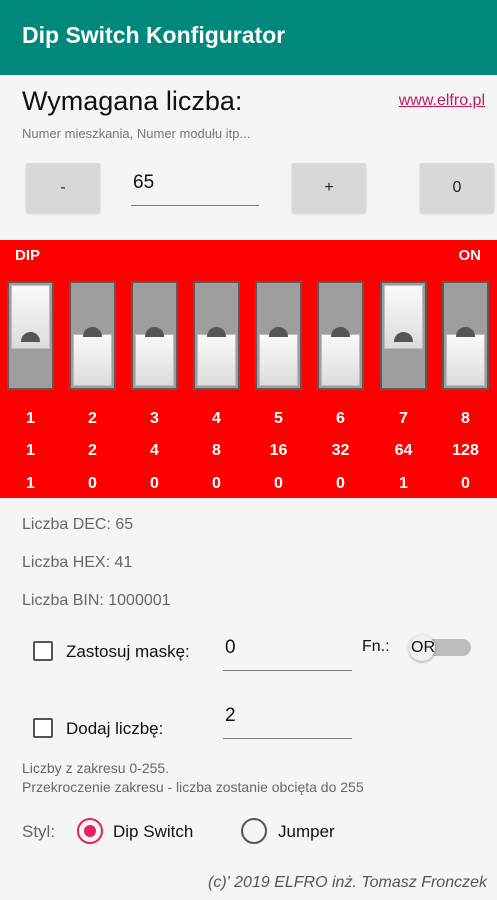  Describe the element at coordinates (347, 882) in the screenshot. I see `copyright-footer: (c)' 2019 ELFRO inż. Tomasz Fronczek` at that location.